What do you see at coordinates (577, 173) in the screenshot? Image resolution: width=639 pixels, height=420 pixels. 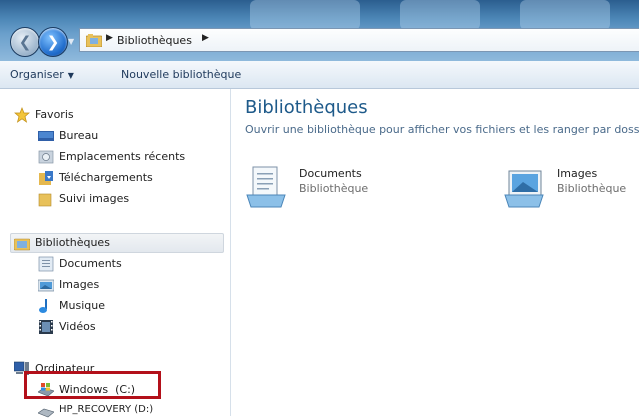 I see `library-name: Images` at bounding box center [577, 173].